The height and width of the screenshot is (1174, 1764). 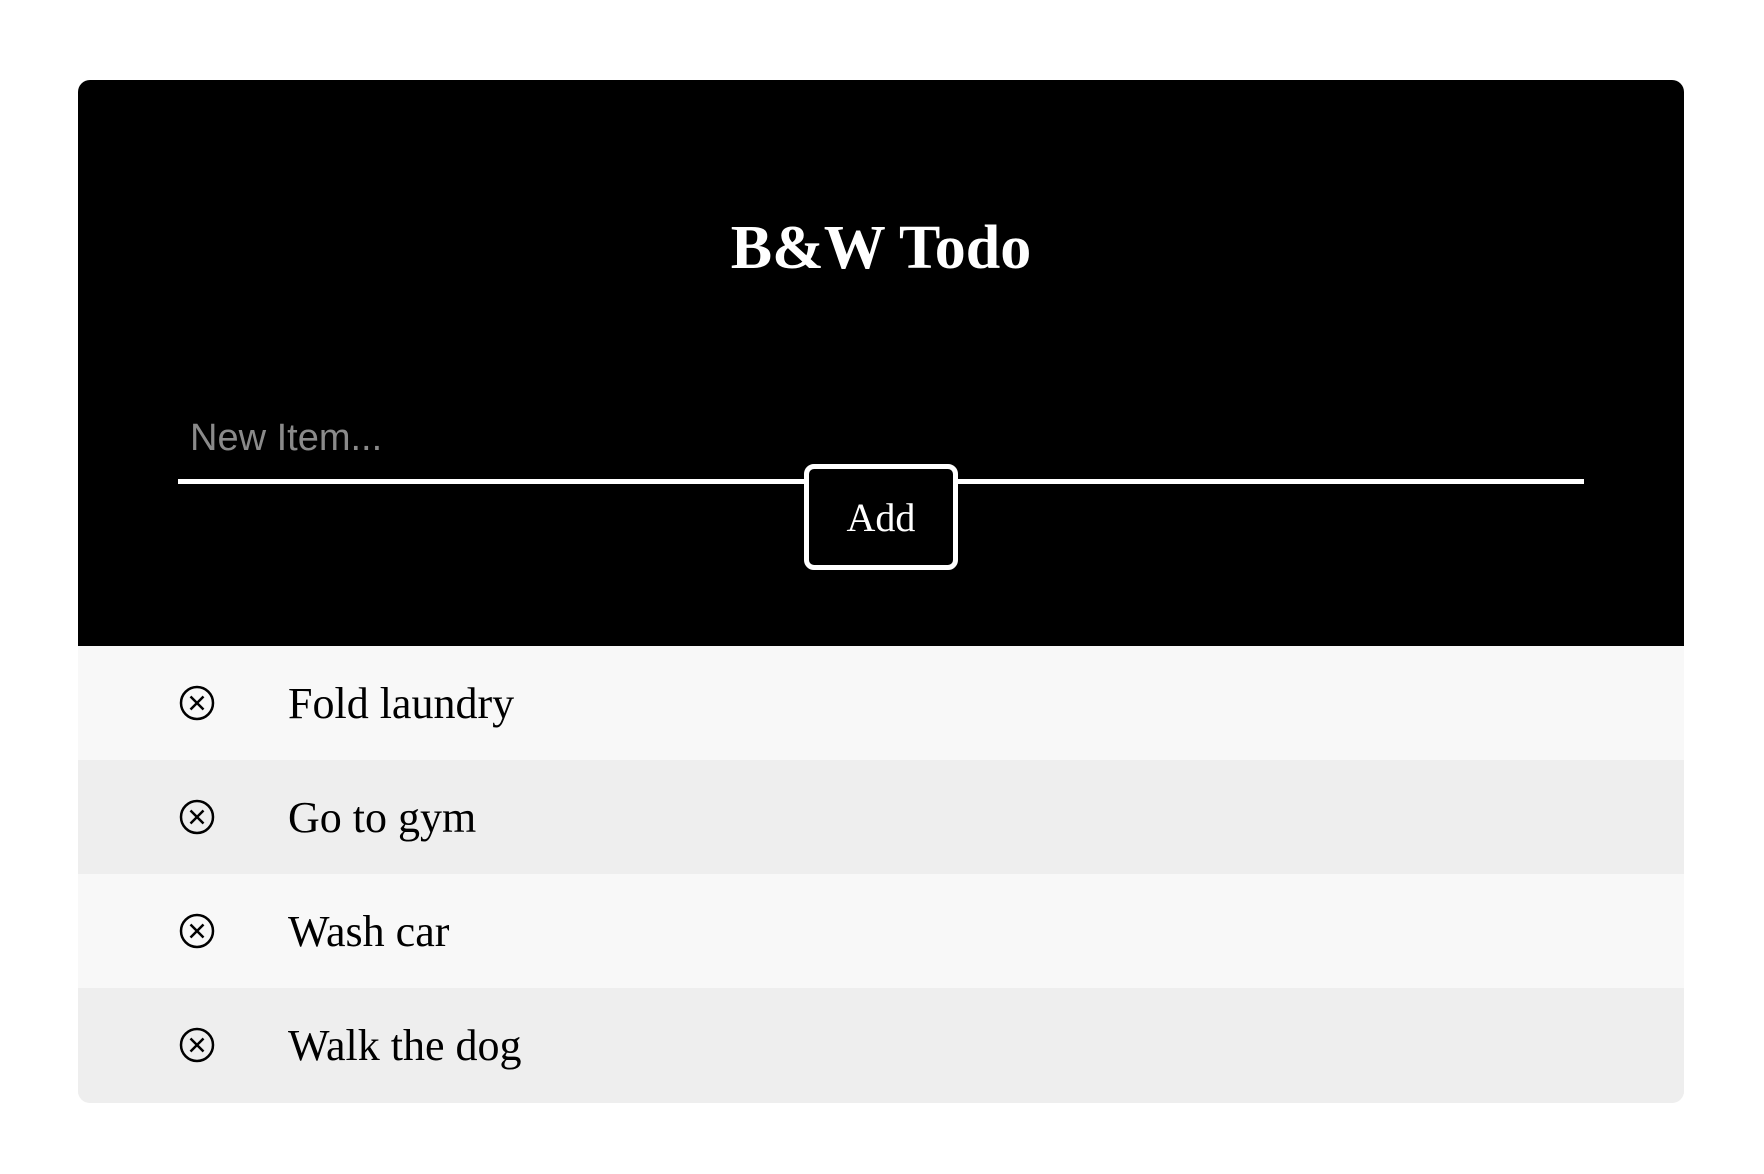 I want to click on item-label: Fold laundry, so click(x=401, y=703).